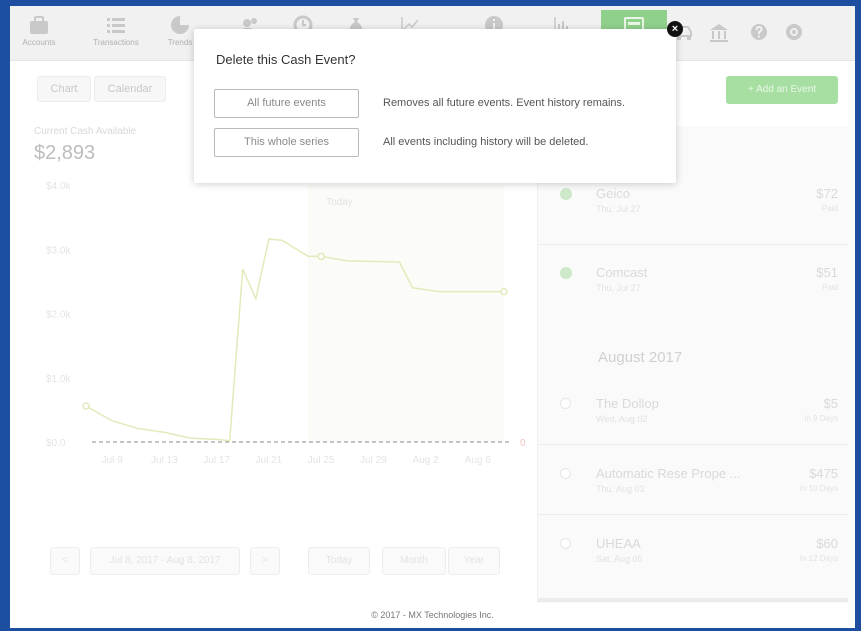 Image resolution: width=861 pixels, height=631 pixels. Describe the element at coordinates (339, 202) in the screenshot. I see `today-label: Today` at that location.